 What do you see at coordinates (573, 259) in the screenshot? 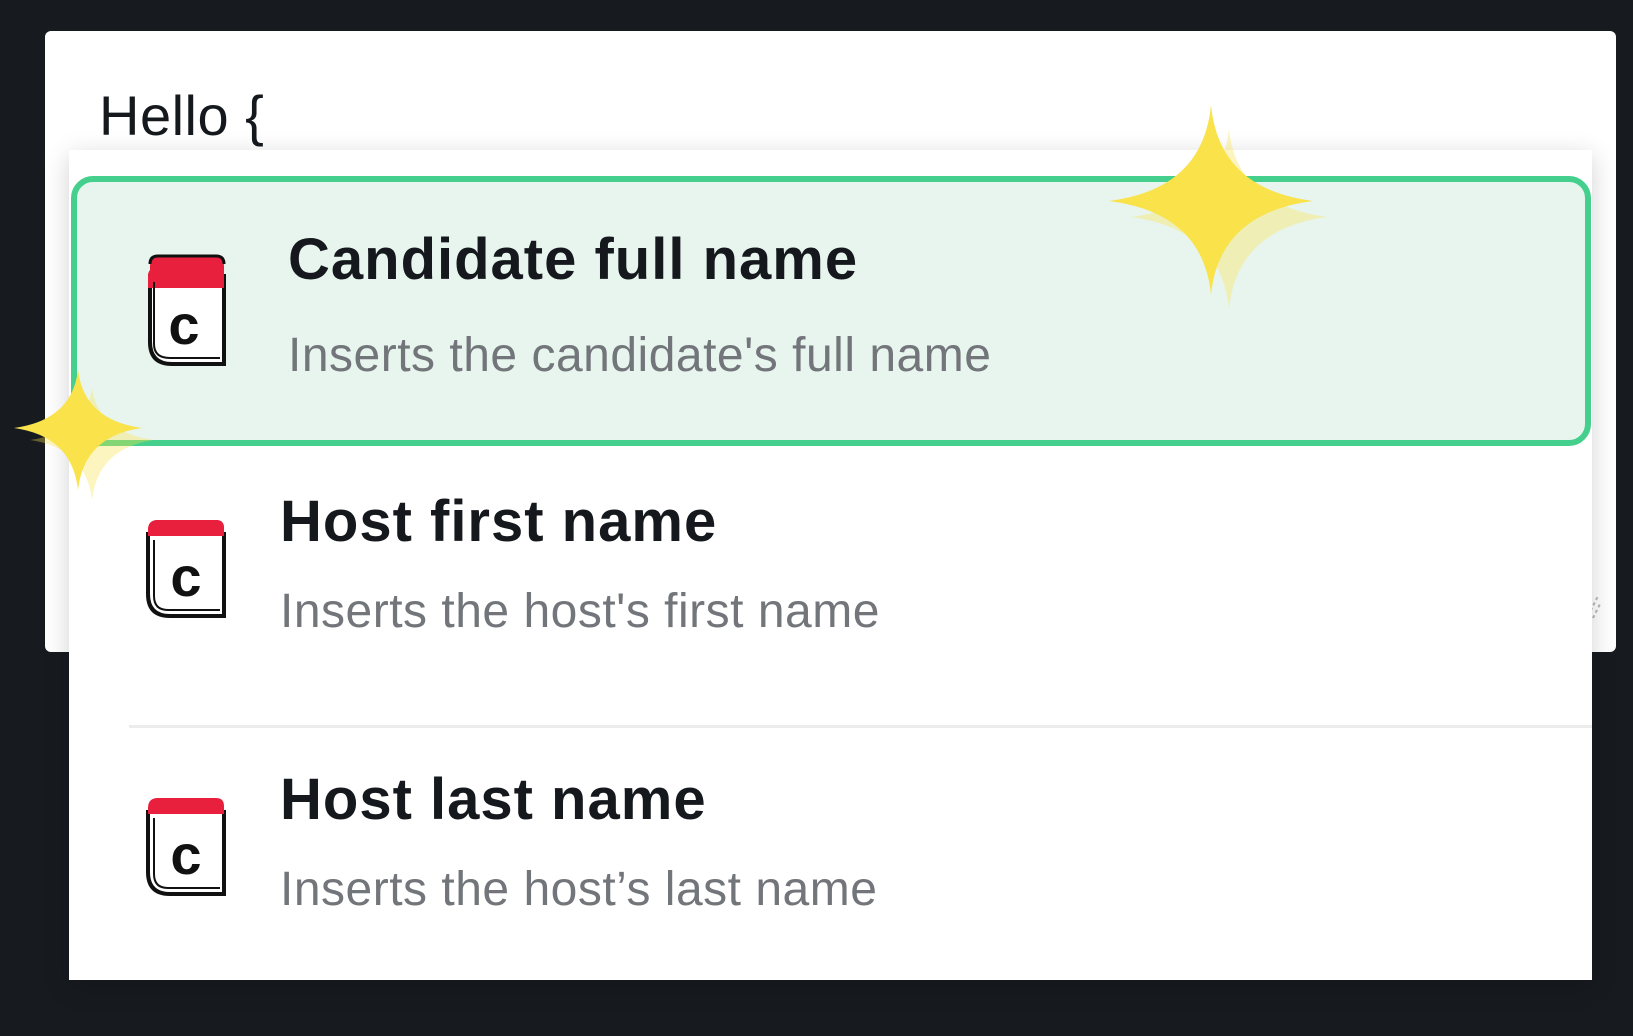
I see `suggestion-title: Candidate full name` at bounding box center [573, 259].